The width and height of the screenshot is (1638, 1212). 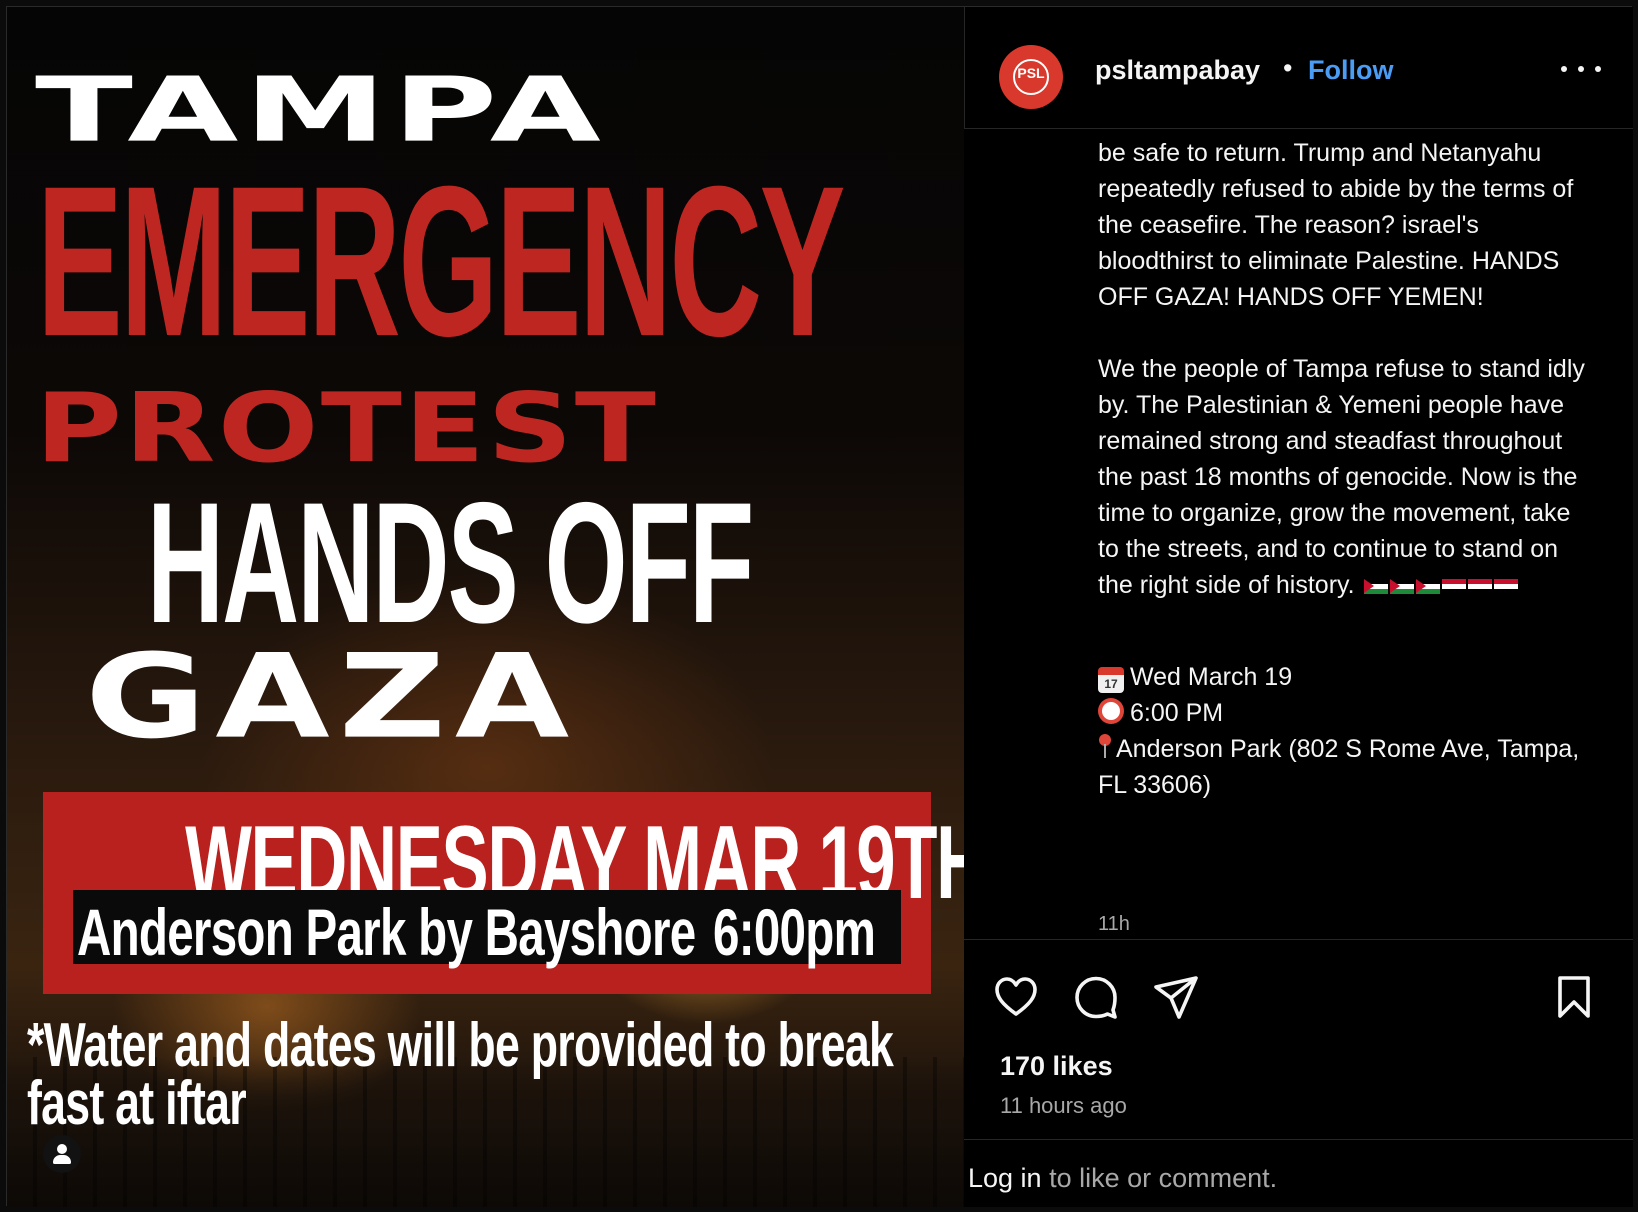 What do you see at coordinates (1298, 68) in the screenshot?
I see `post-header: PSL psltampabay • Follow` at bounding box center [1298, 68].